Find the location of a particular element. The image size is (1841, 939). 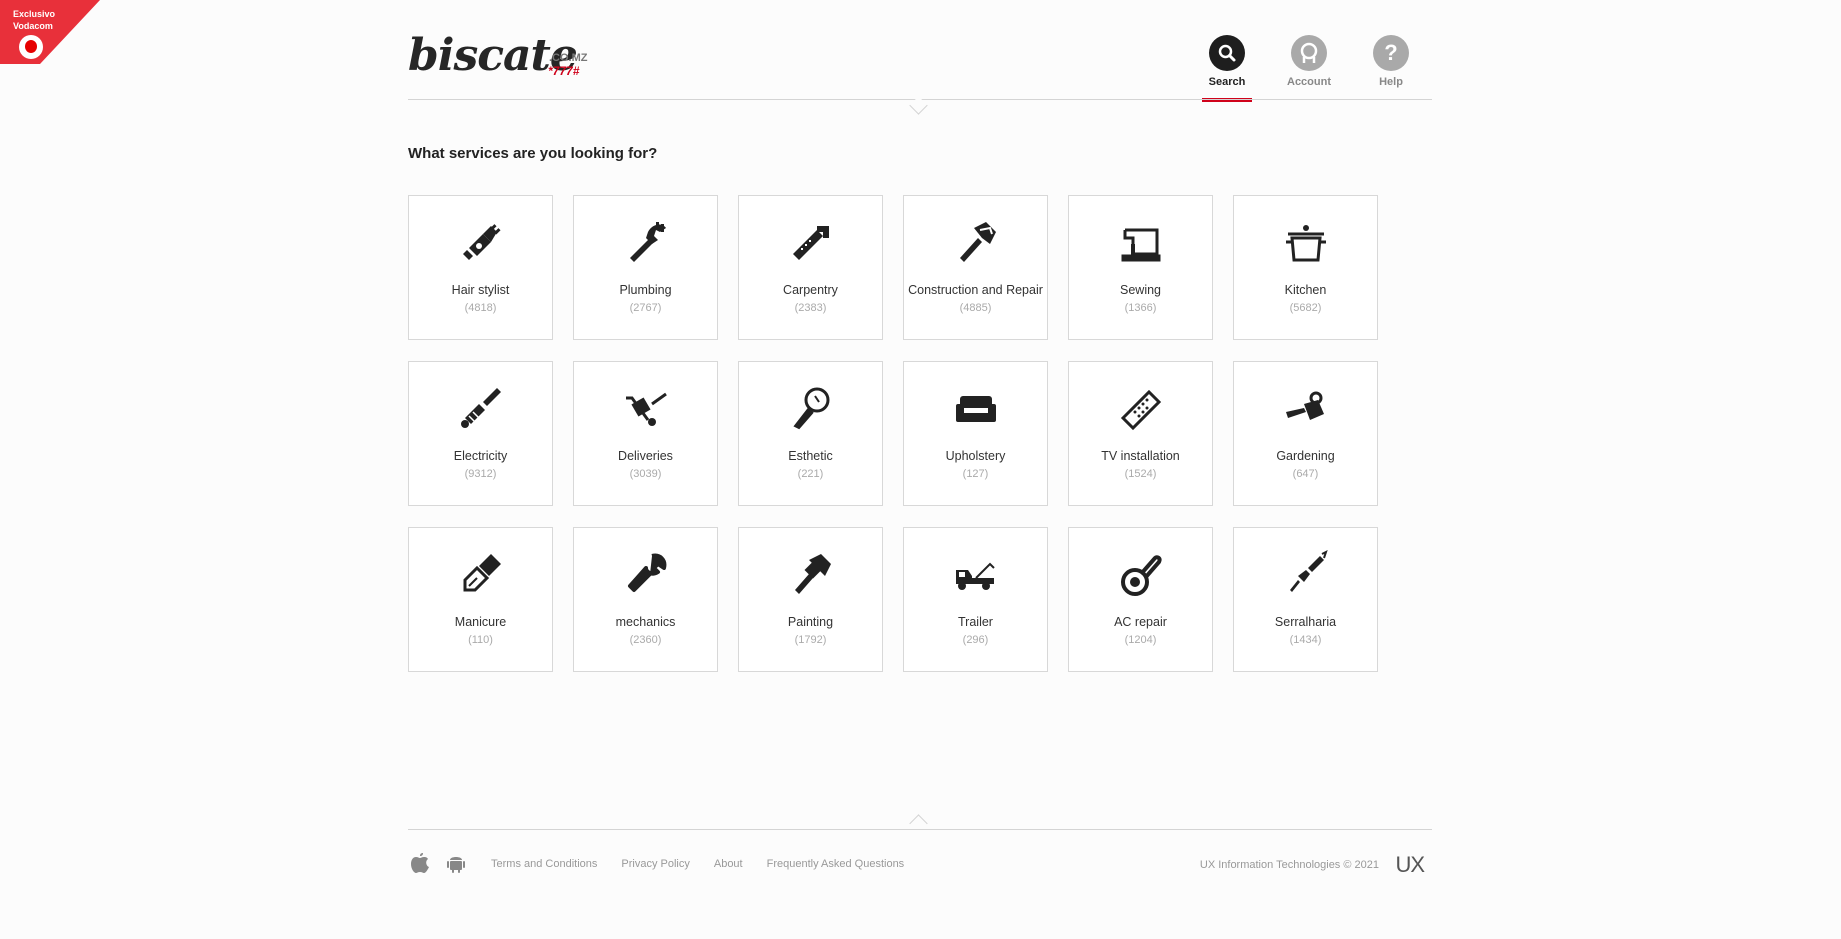

vodacom-ribbon: Exclusivo Vodacom is located at coordinates (50, 32).